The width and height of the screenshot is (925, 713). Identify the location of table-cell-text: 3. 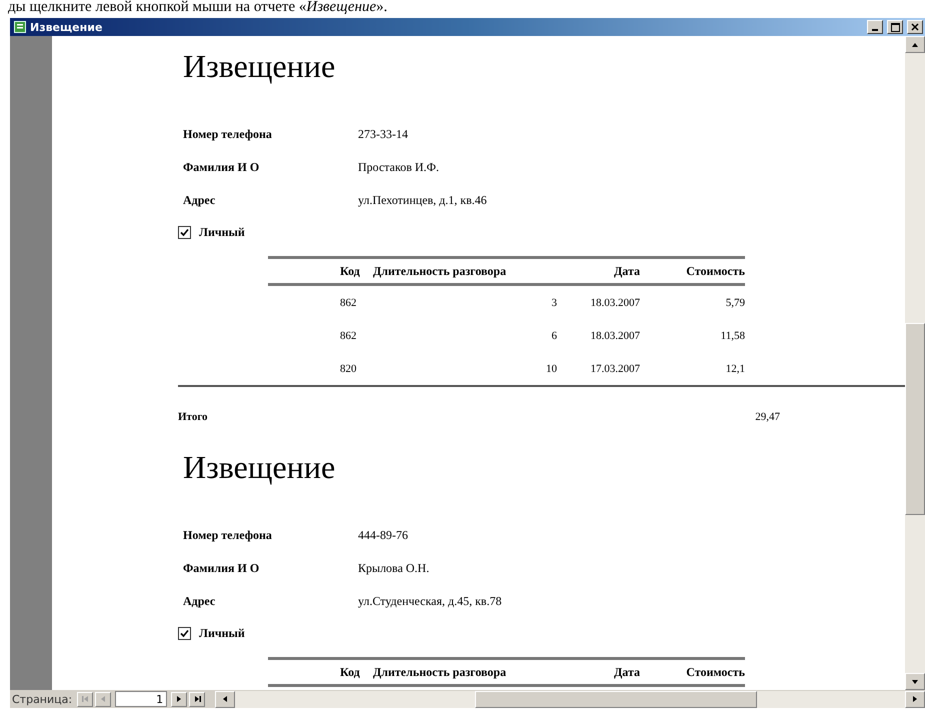
(553, 302).